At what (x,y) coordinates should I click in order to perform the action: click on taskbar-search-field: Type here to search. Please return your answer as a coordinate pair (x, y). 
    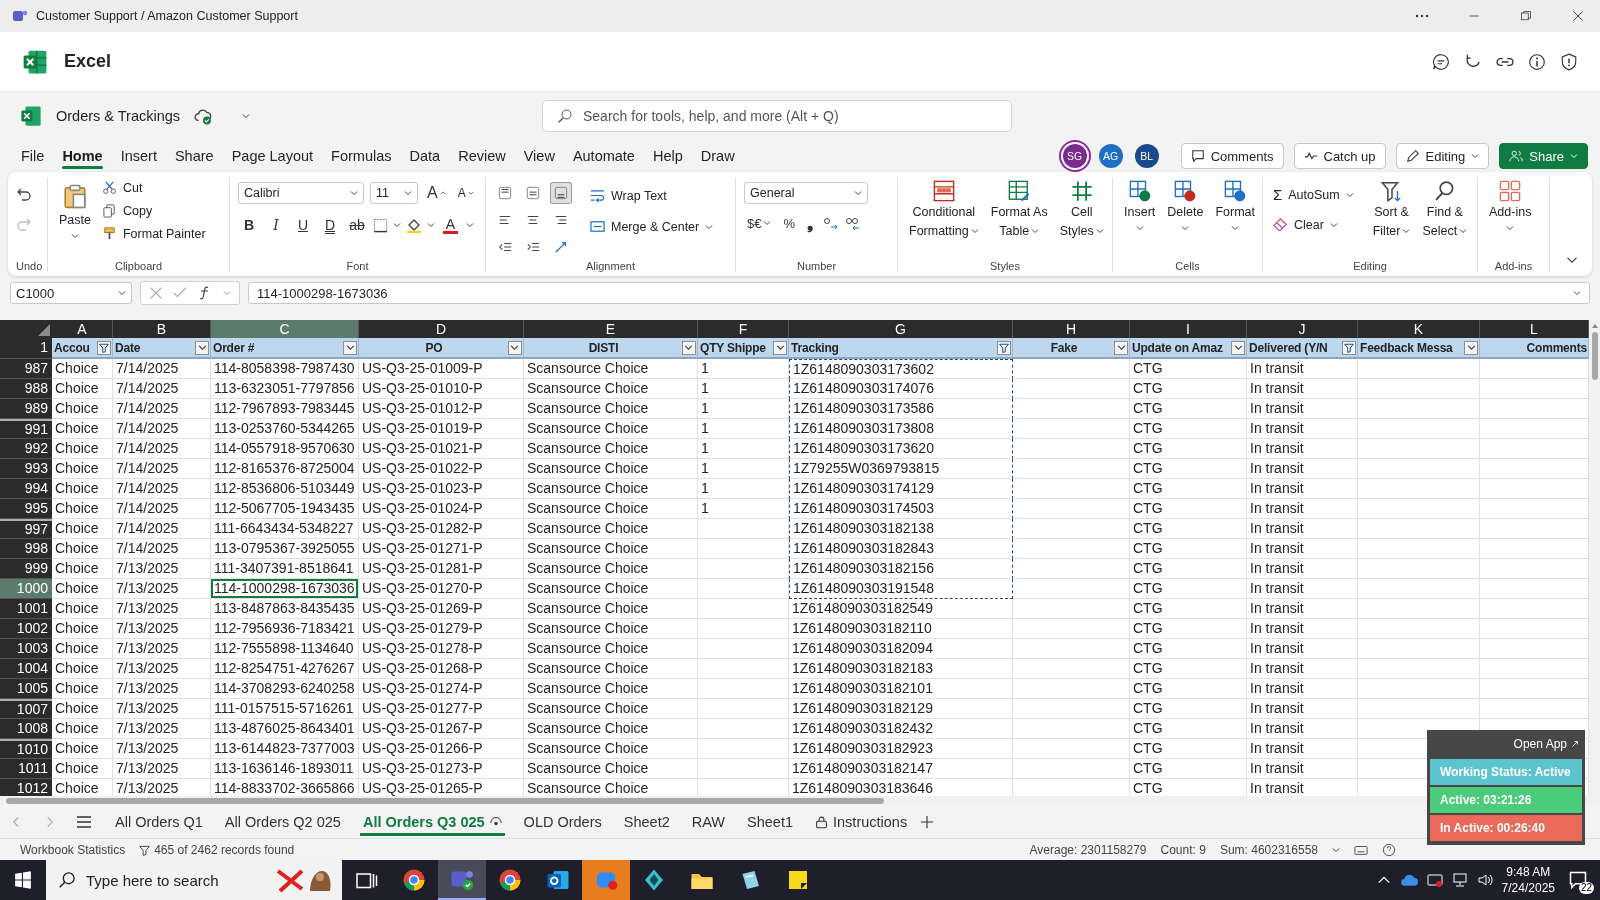
    Looking at the image, I should click on (194, 880).